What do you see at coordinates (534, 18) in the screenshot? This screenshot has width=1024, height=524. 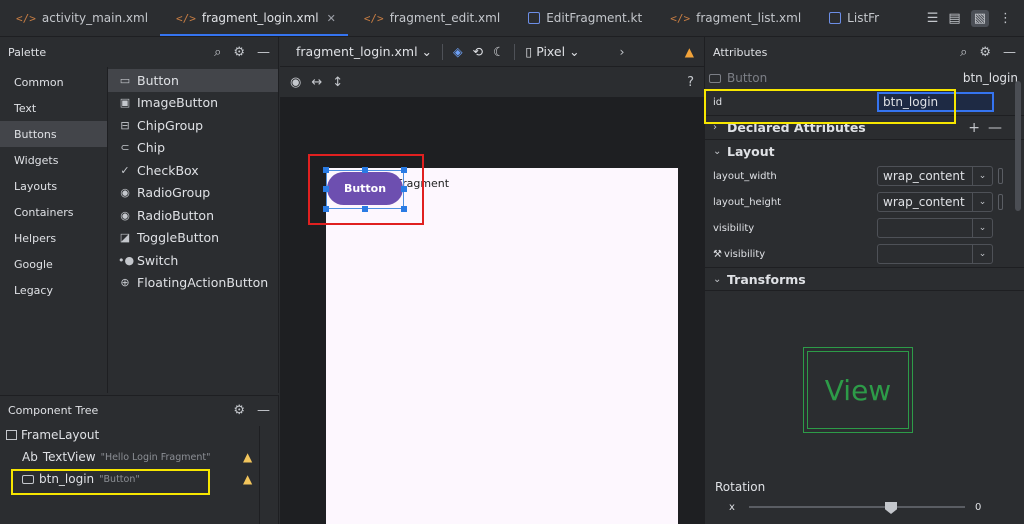 I see `kotlin-file-icon` at bounding box center [534, 18].